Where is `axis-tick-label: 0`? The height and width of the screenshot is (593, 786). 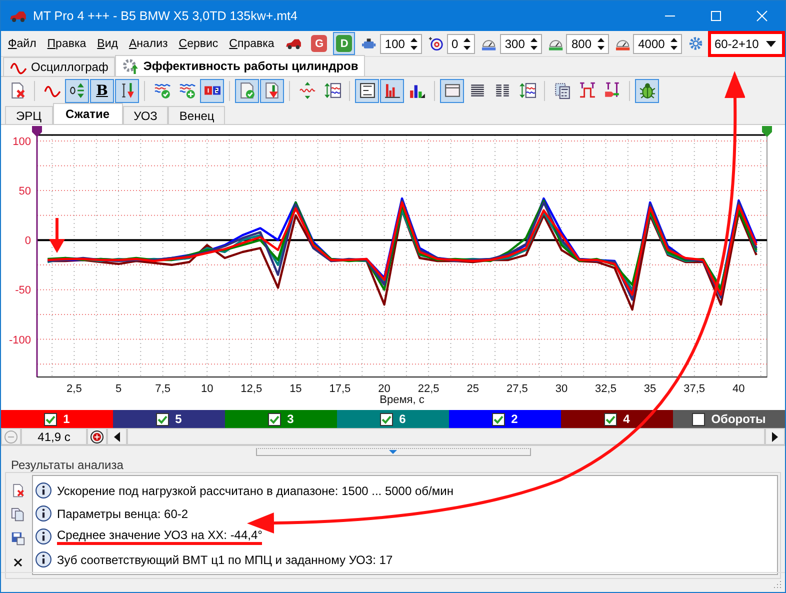 axis-tick-label: 0 is located at coordinates (27, 241).